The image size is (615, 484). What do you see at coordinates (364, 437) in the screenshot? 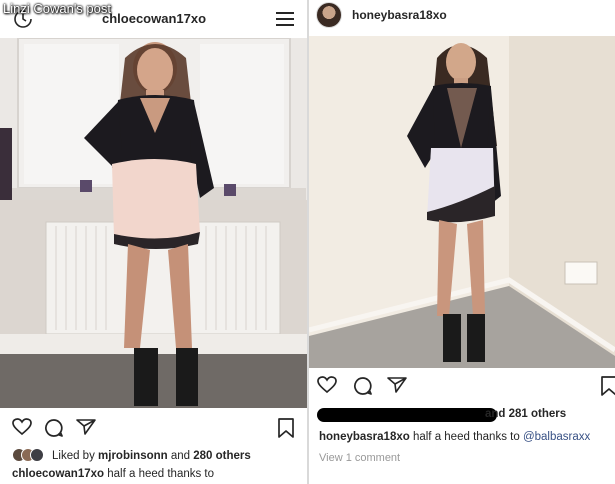
I see `caption-username: honeybasra18xo` at bounding box center [364, 437].